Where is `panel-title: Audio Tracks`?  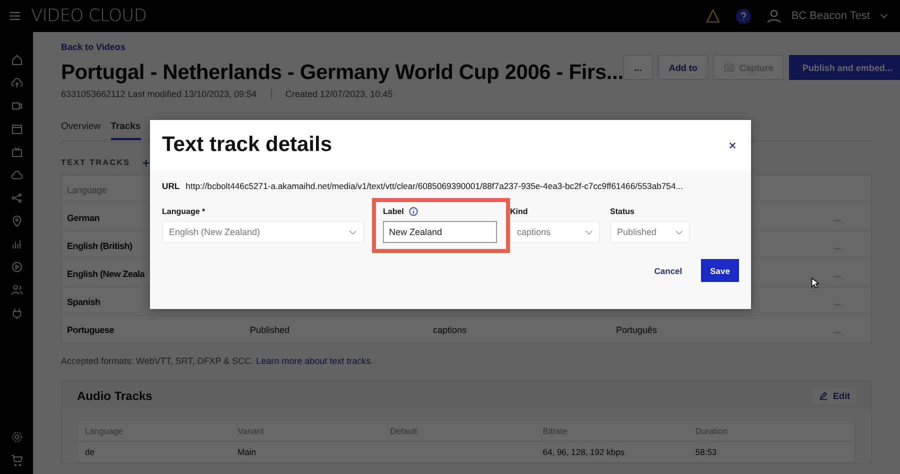 panel-title: Audio Tracks is located at coordinates (114, 395).